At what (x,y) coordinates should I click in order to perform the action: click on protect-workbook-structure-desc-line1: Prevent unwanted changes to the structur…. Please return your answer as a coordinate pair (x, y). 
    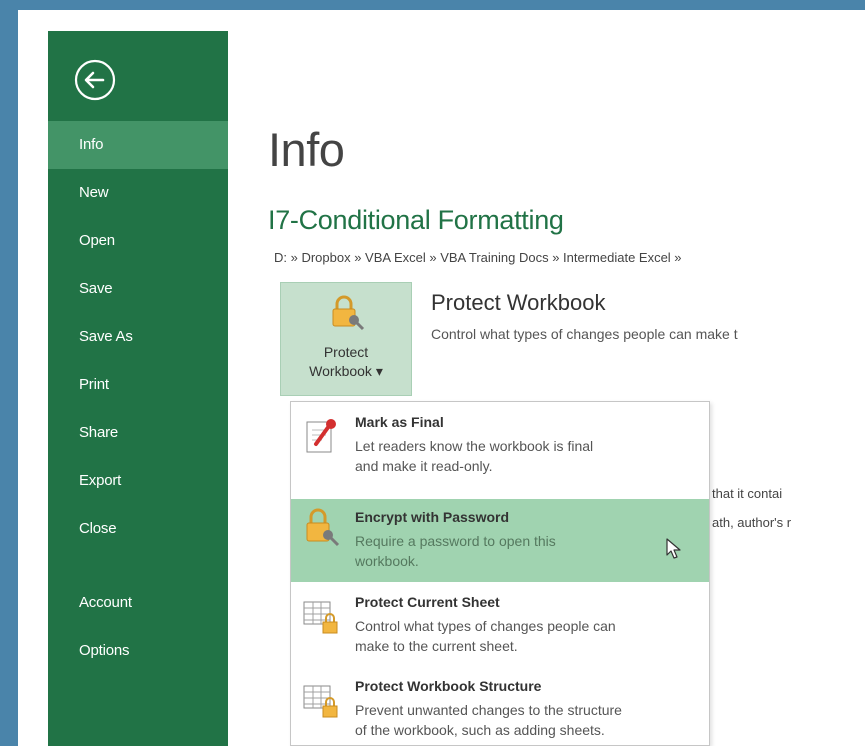
    Looking at the image, I should click on (488, 710).